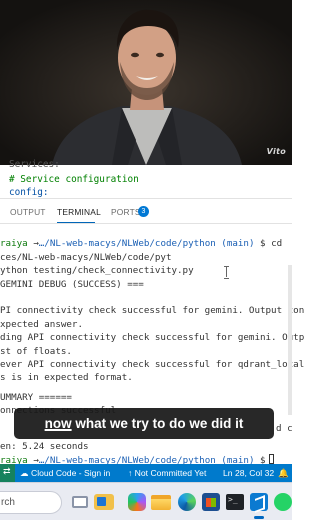  Describe the element at coordinates (36, 351) in the screenshot. I see `terminal-line: st of floats.` at that location.